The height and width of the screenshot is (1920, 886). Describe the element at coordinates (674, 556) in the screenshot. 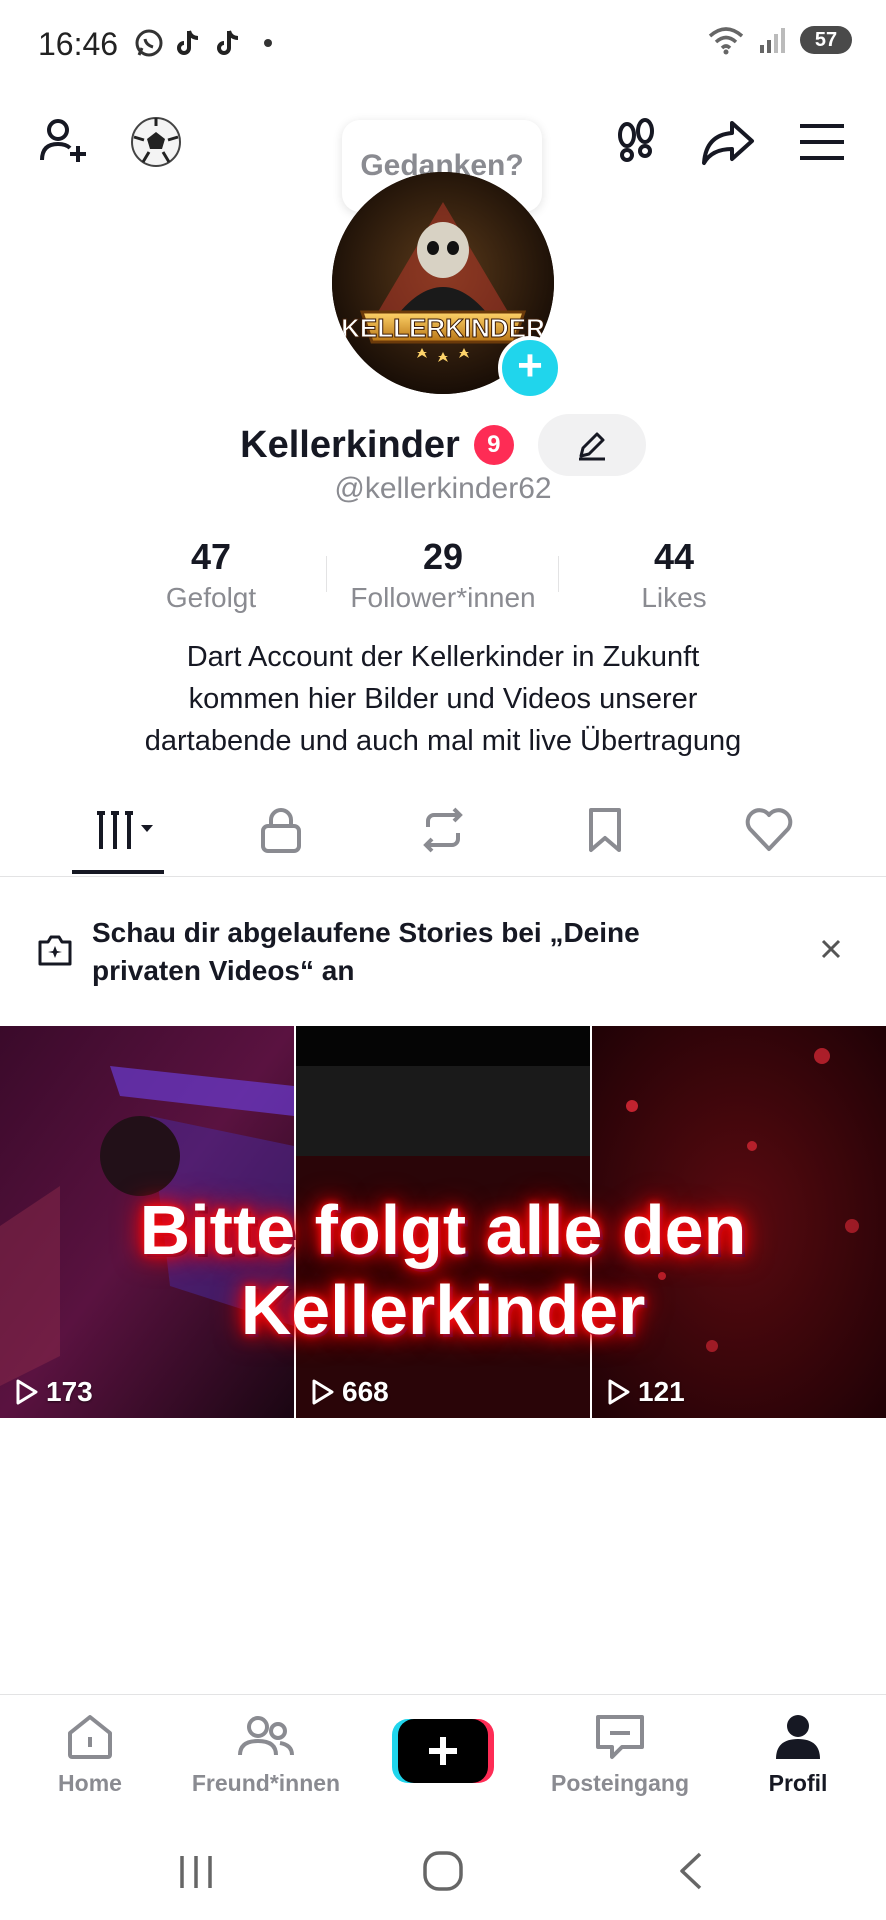

I see `stat-value: 44` at that location.